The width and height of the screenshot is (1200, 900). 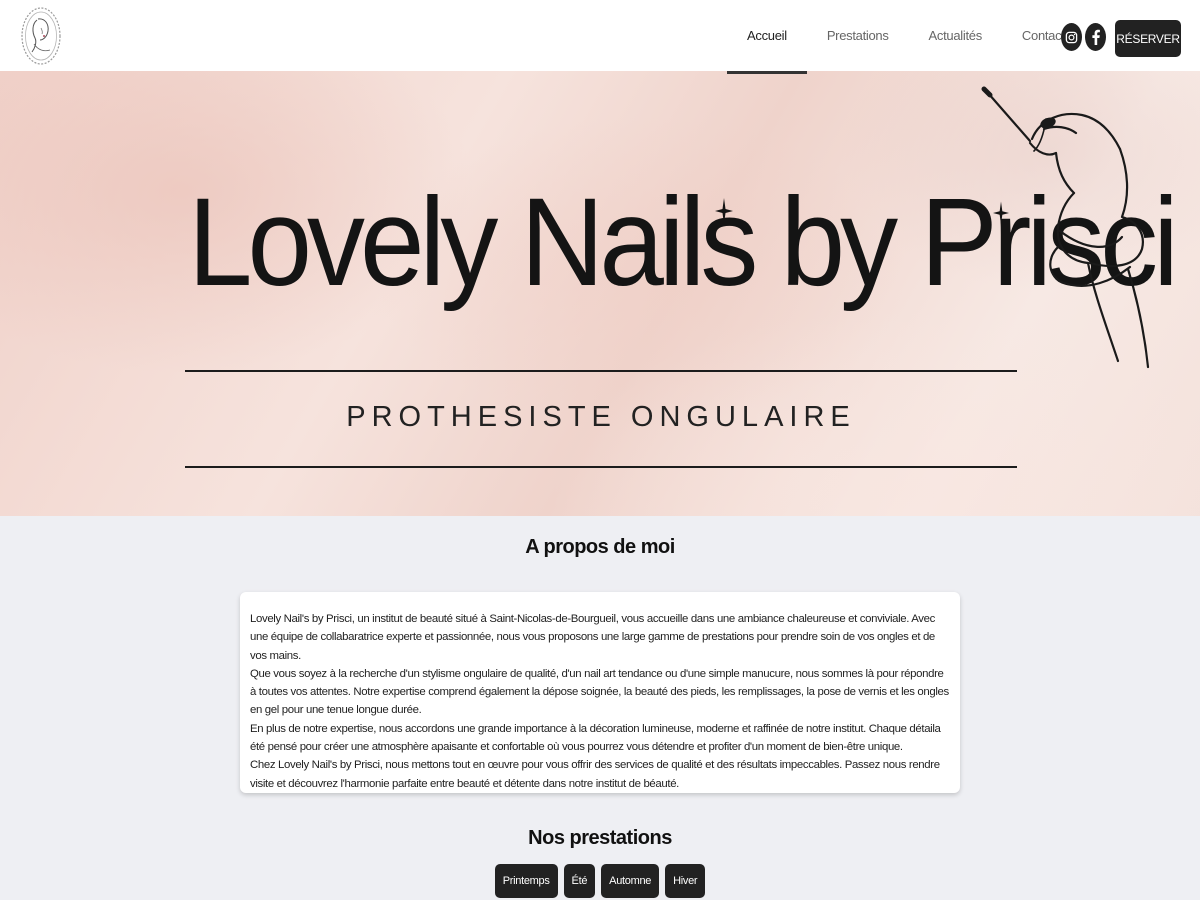 What do you see at coordinates (1095, 37) in the screenshot?
I see `facebook-icon` at bounding box center [1095, 37].